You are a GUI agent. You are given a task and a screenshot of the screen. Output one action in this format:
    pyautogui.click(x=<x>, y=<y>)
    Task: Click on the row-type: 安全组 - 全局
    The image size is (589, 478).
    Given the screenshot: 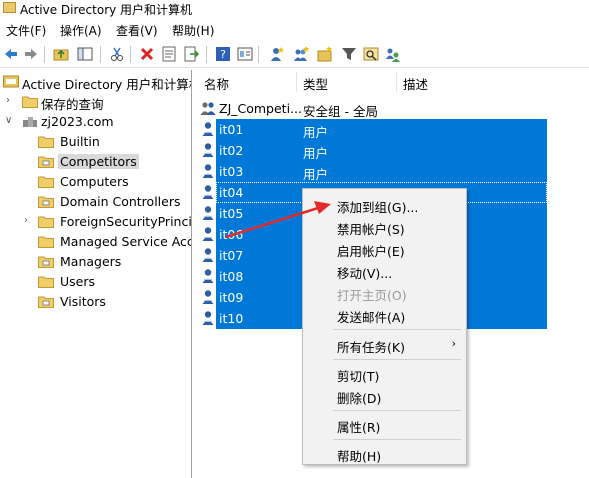 What is the action you would take?
    pyautogui.click(x=340, y=111)
    